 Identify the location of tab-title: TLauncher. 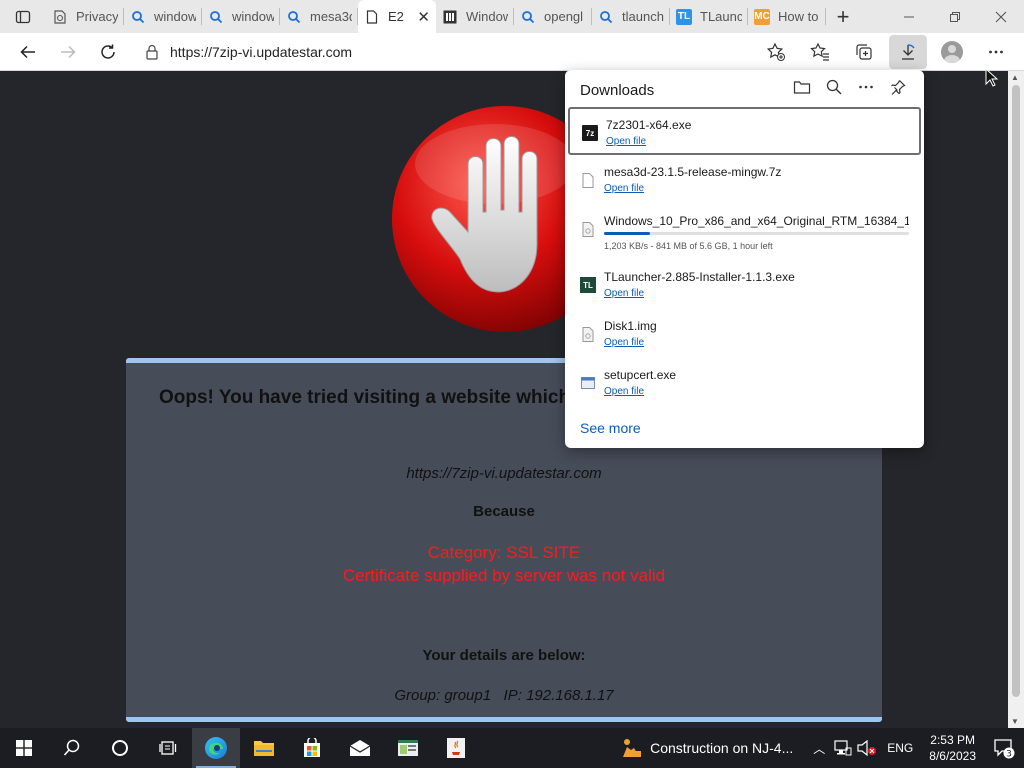
(721, 16).